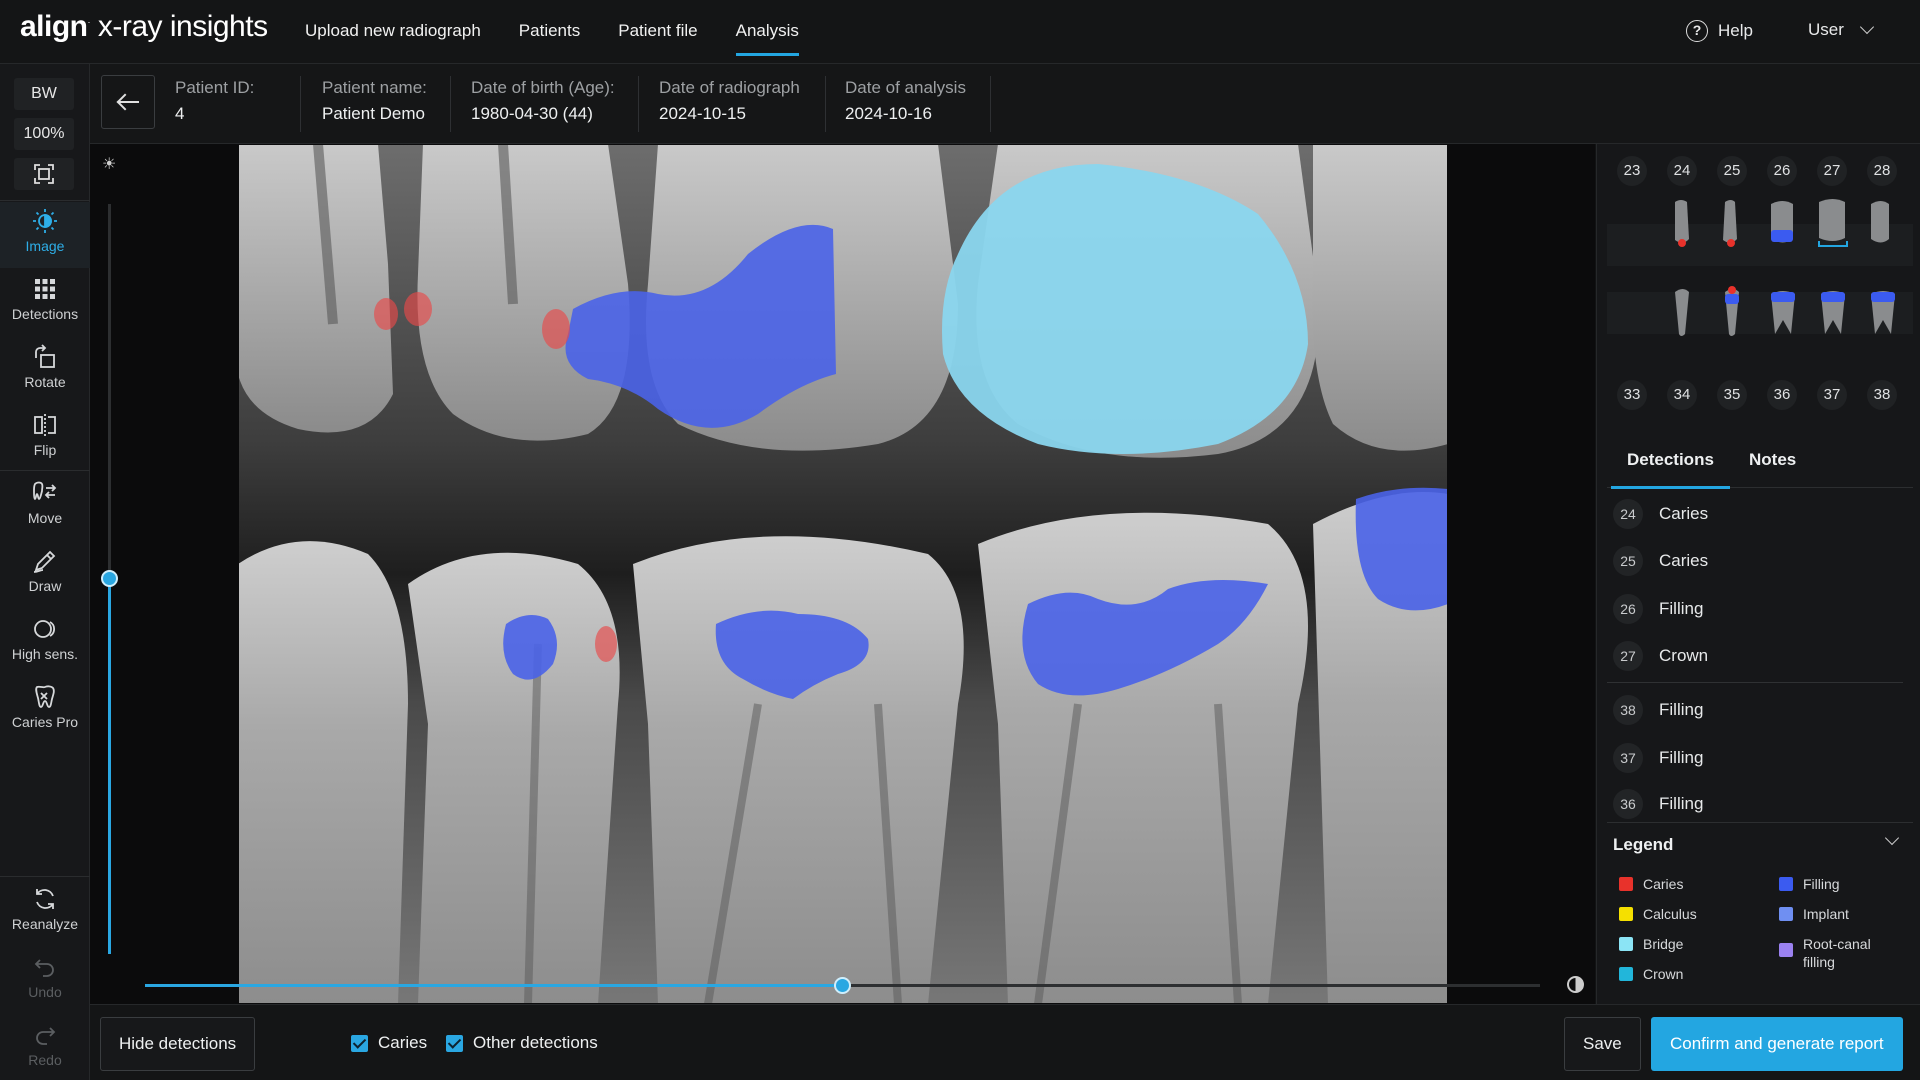 The height and width of the screenshot is (1080, 1920). I want to click on tool-detections: Detections, so click(45, 303).